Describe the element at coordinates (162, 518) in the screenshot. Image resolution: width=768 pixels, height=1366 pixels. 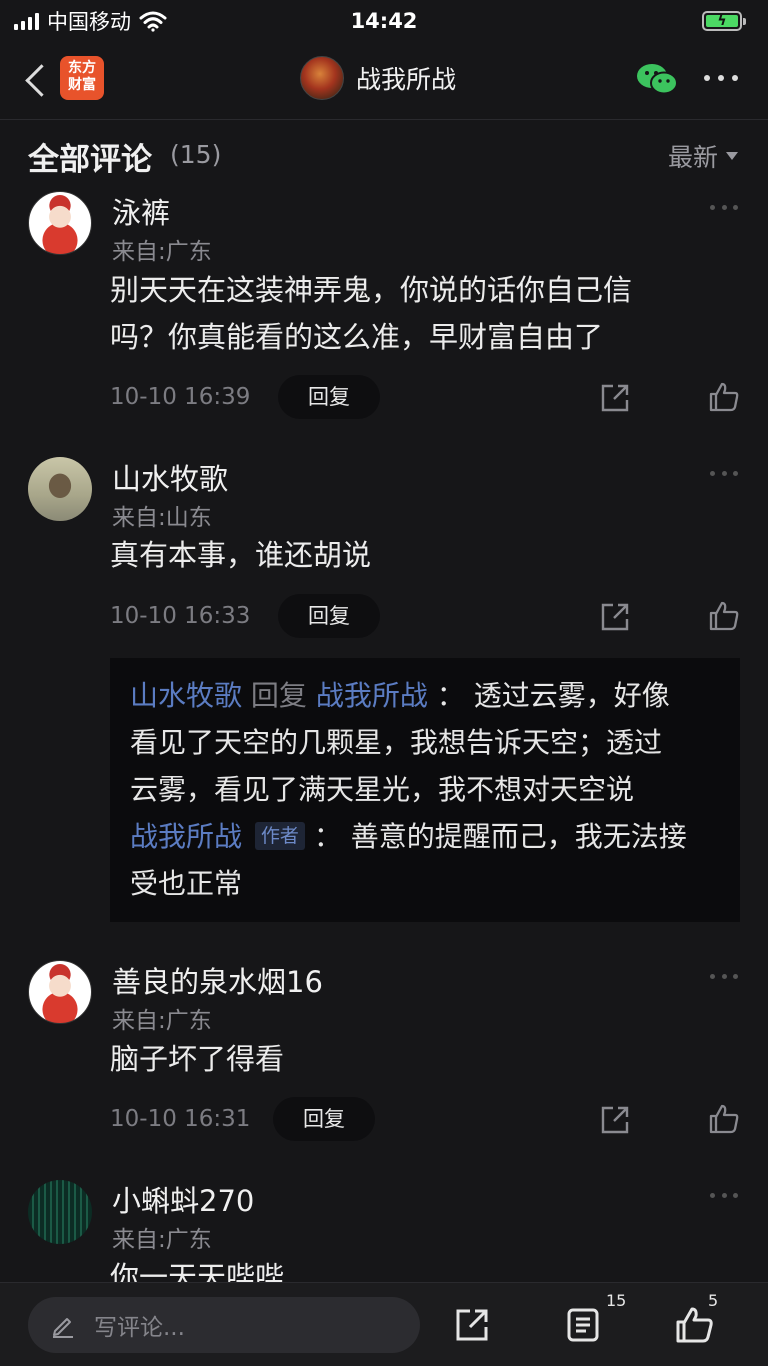
I see `comment-location: 来自:山东` at that location.